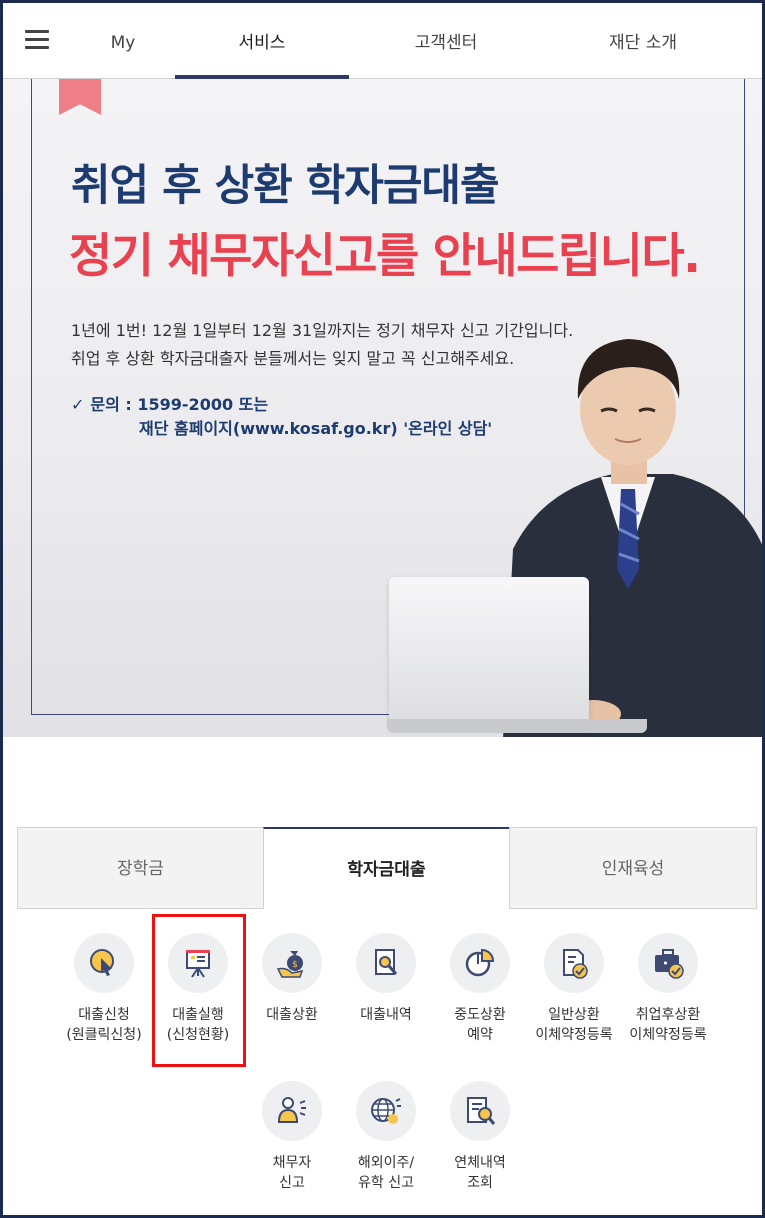  What do you see at coordinates (292, 1015) in the screenshot?
I see `service-label-line1: 대출상환` at bounding box center [292, 1015].